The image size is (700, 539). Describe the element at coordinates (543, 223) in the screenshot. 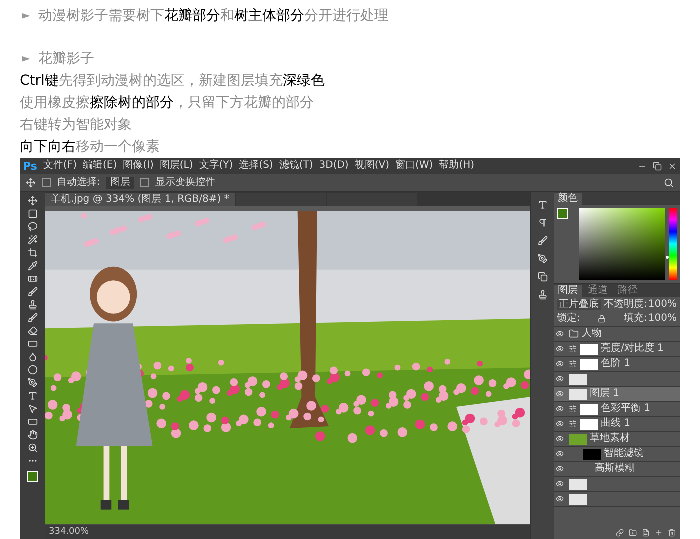

I see `paragraph-icon` at that location.